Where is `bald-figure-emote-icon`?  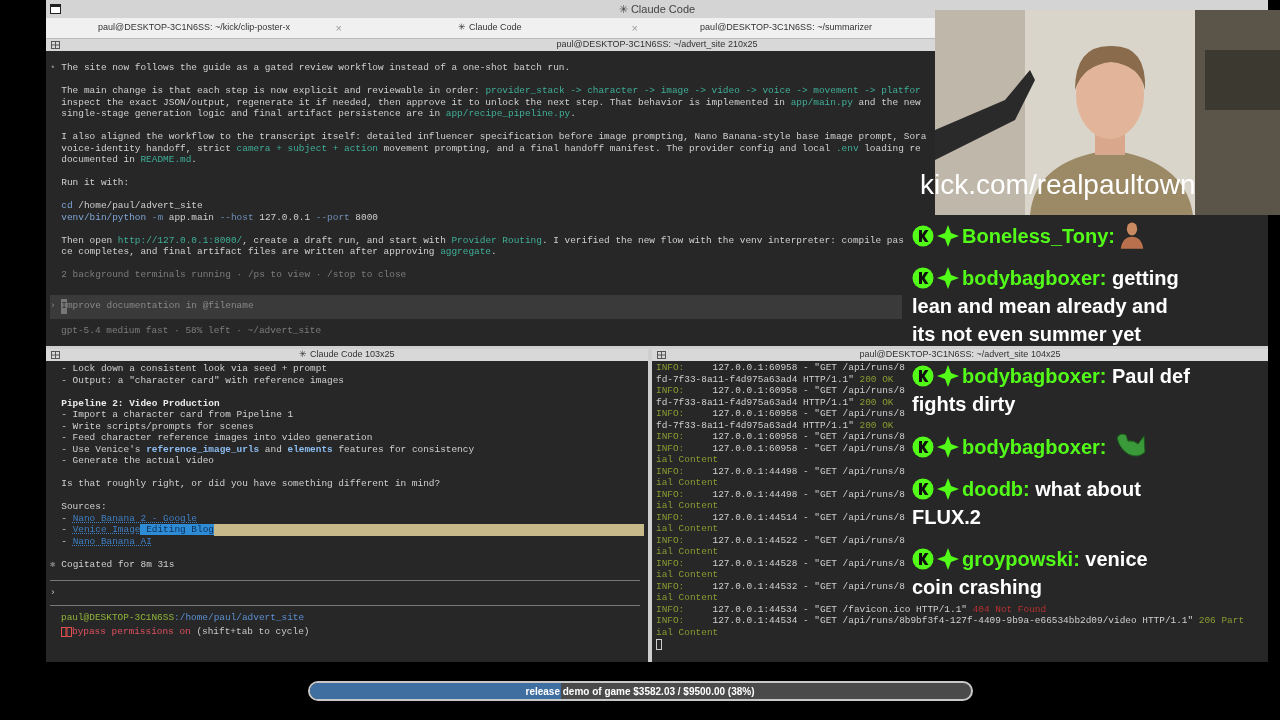
bald-figure-emote-icon is located at coordinates (1132, 235).